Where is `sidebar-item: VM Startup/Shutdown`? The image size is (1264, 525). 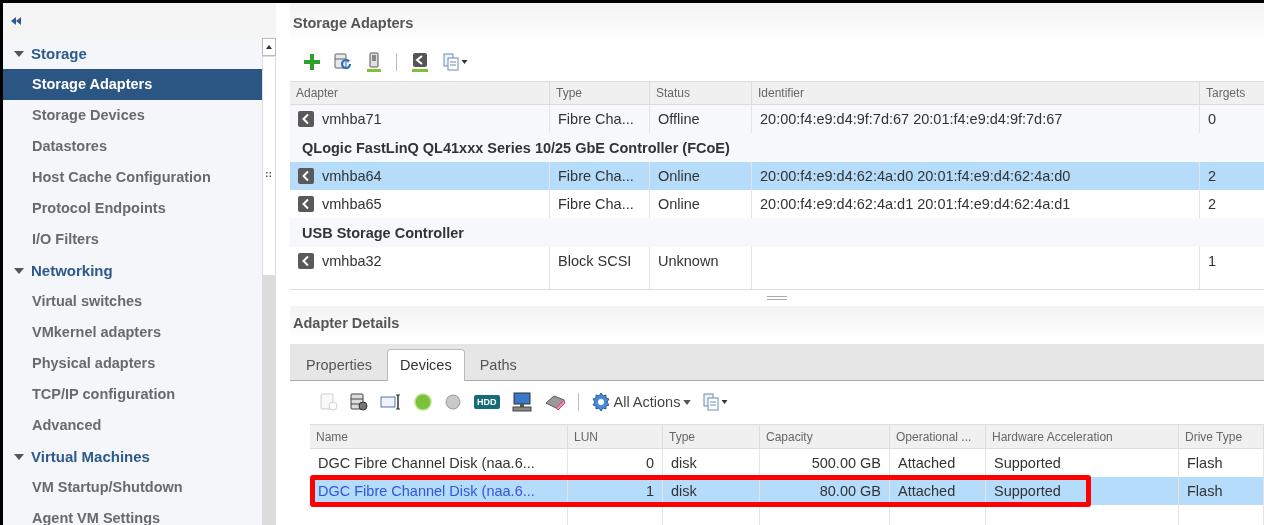
sidebar-item: VM Startup/Shutdown is located at coordinates (132, 487).